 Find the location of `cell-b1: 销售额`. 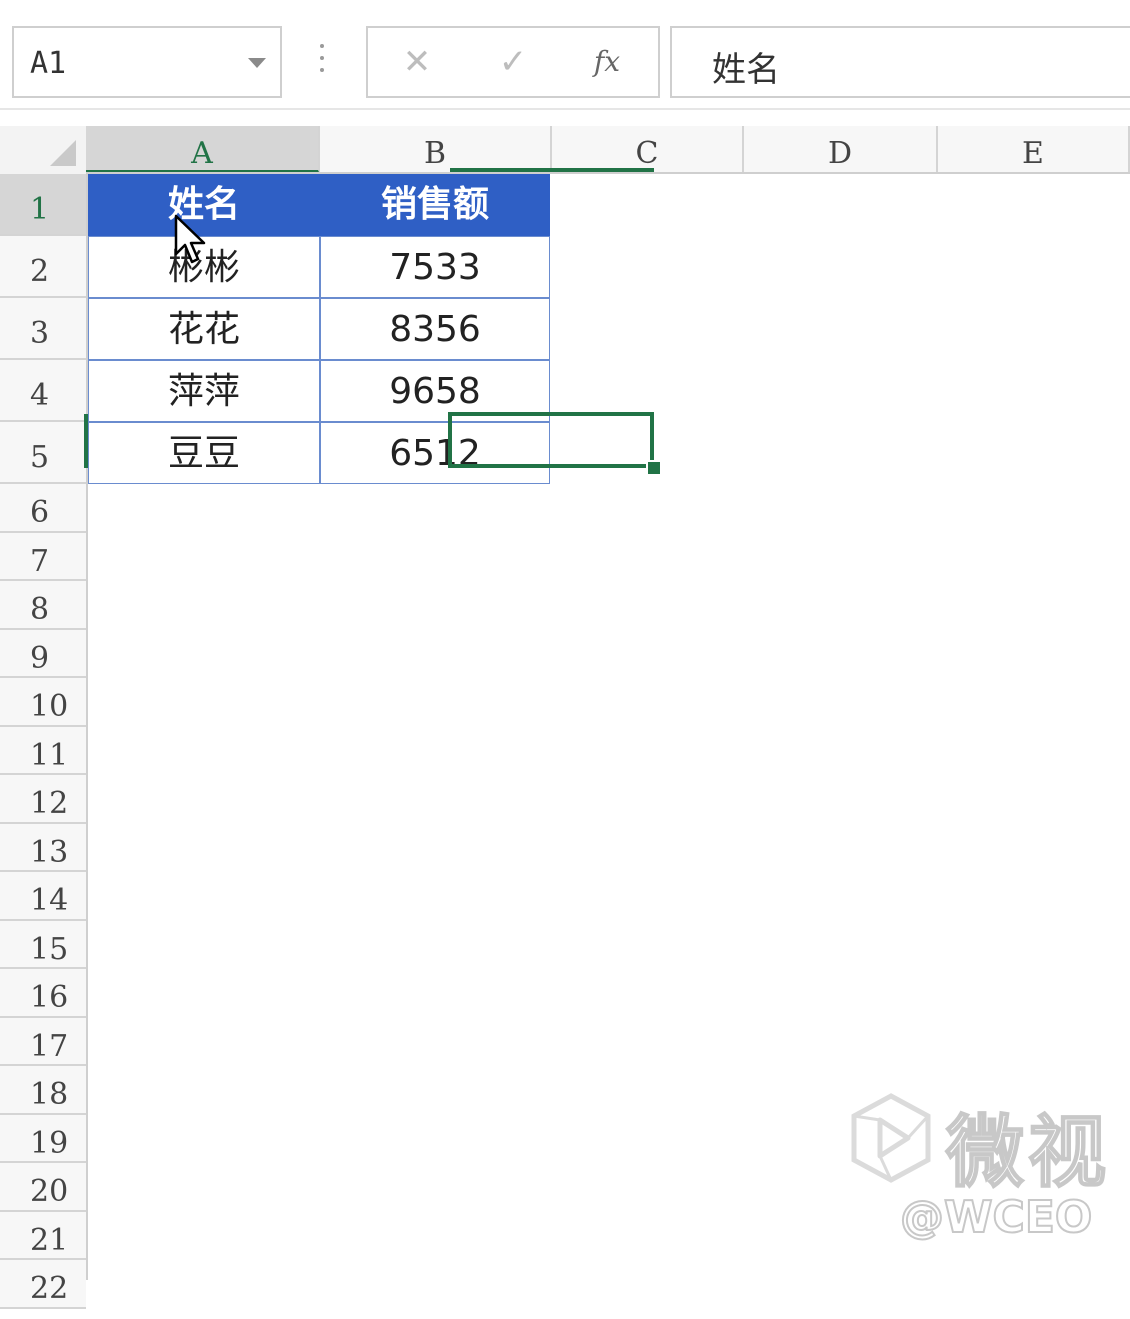

cell-b1: 销售额 is located at coordinates (435, 205).